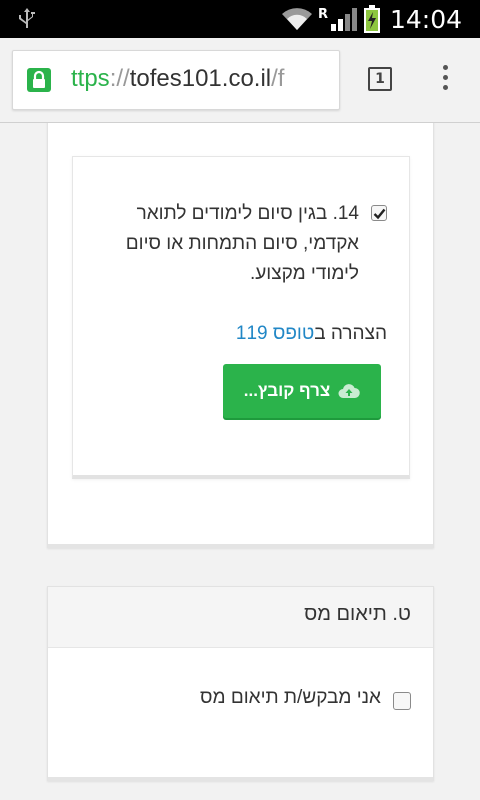  What do you see at coordinates (371, 19) in the screenshot?
I see `battery-charging-icon` at bounding box center [371, 19].